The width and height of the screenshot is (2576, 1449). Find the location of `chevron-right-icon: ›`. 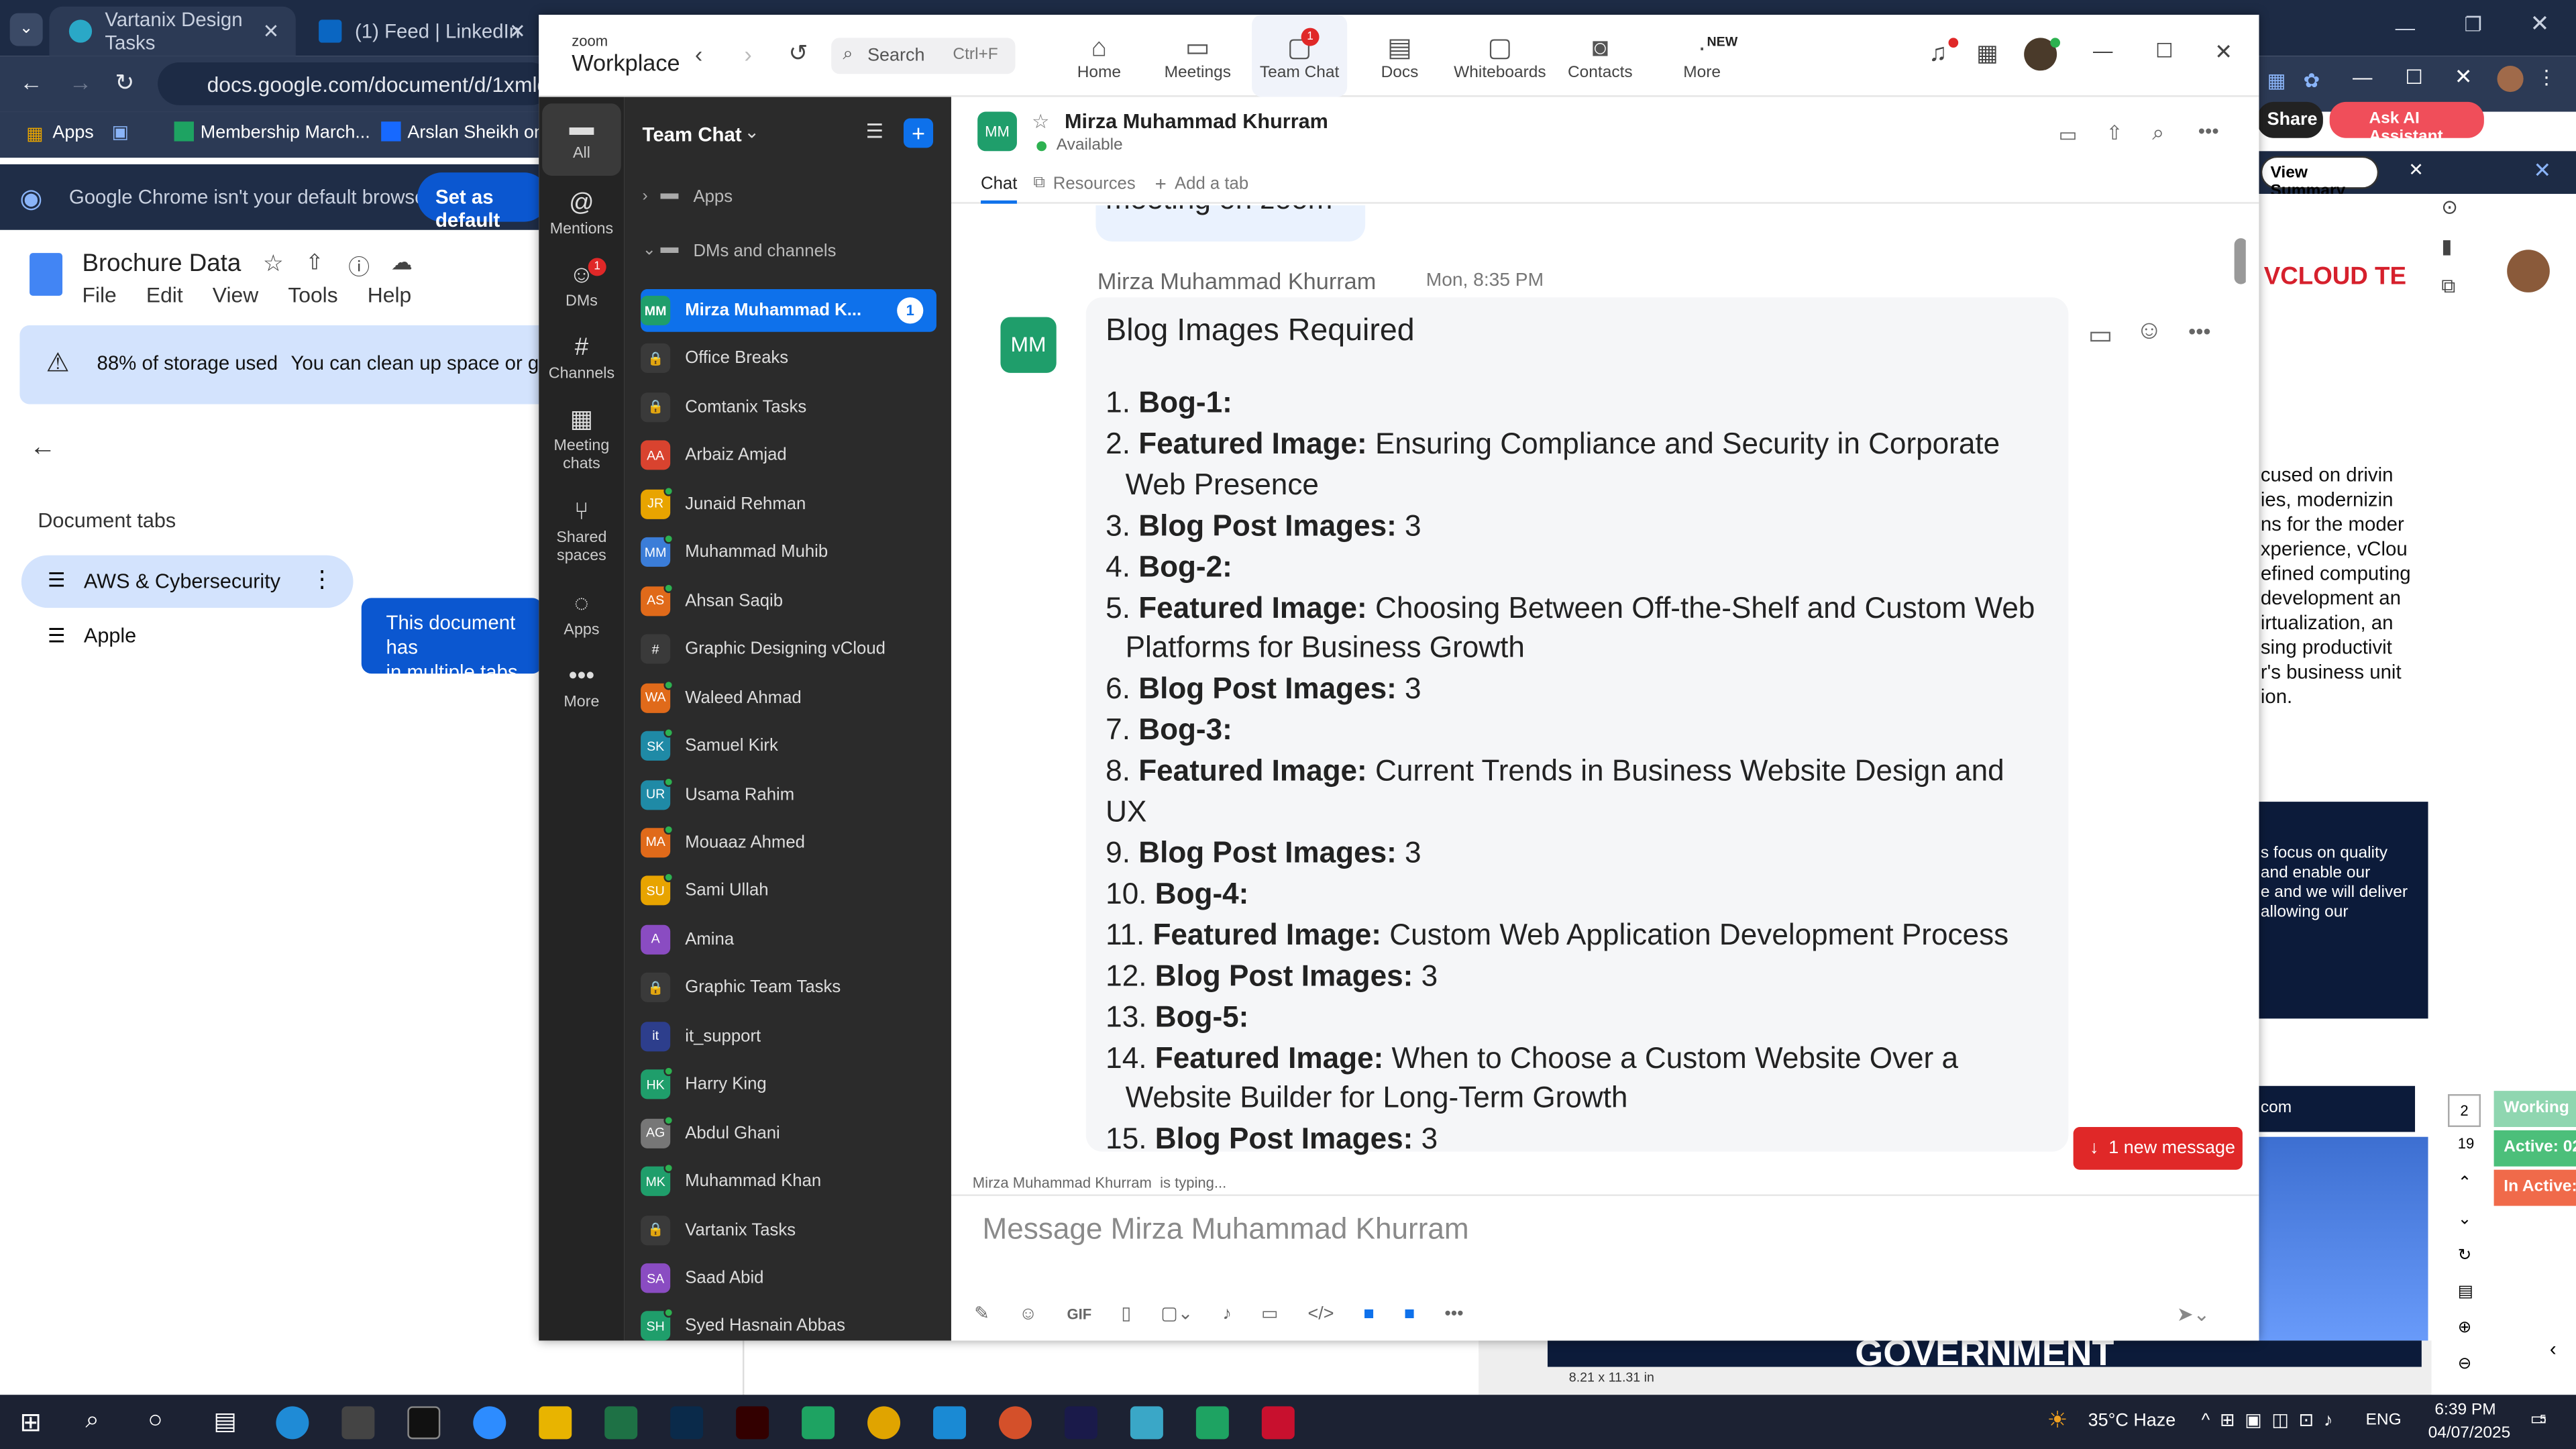

chevron-right-icon: › is located at coordinates (645, 196).